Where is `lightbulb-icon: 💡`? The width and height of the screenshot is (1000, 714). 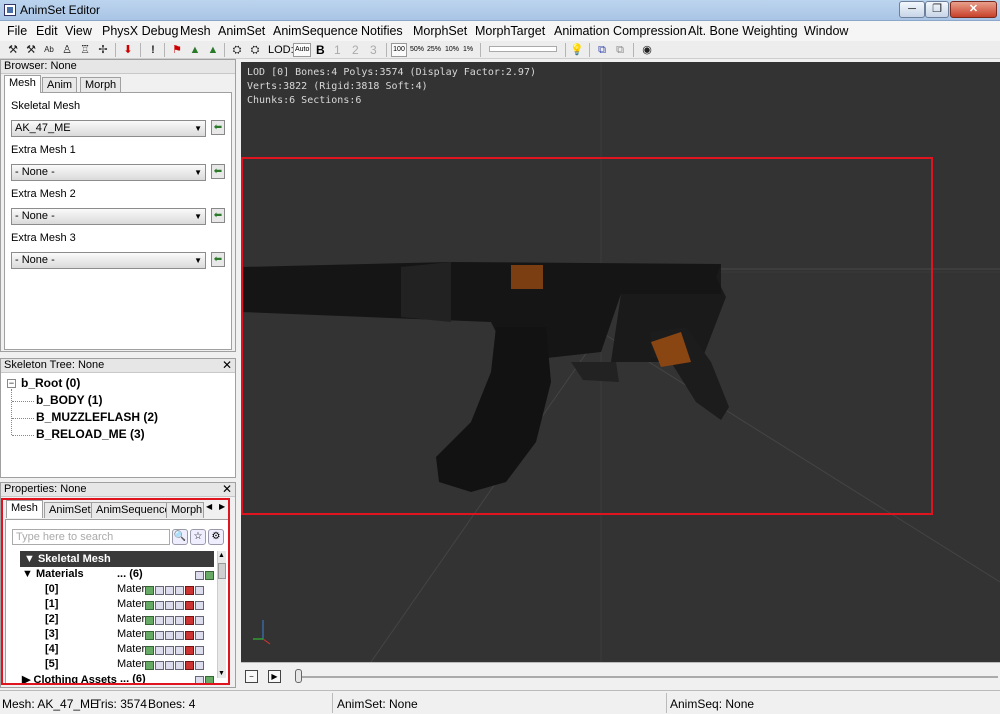 lightbulb-icon: 💡 is located at coordinates (577, 50).